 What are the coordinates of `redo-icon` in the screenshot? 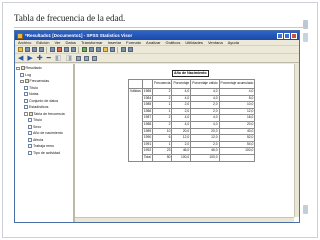 It's located at (73, 49).